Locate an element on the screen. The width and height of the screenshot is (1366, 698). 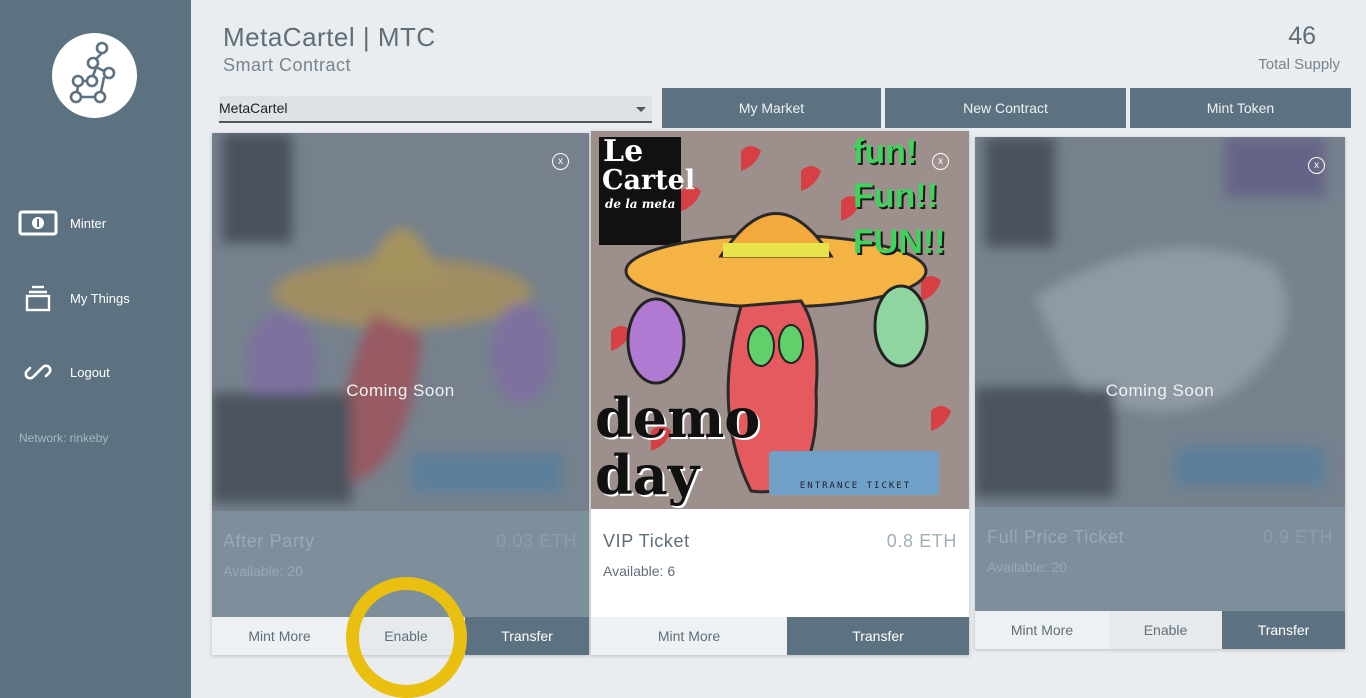
highlight-ring is located at coordinates (406, 637).